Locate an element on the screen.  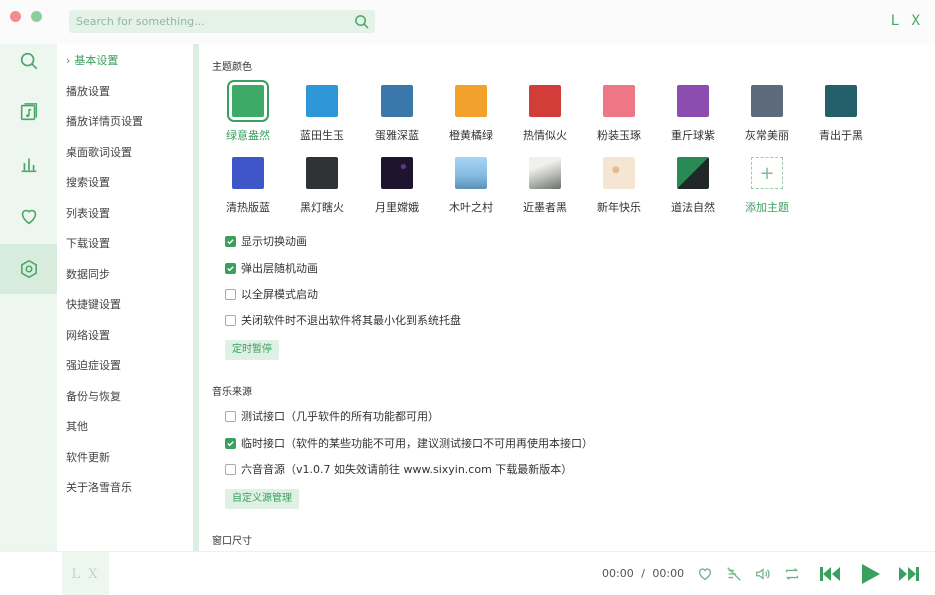
heart-plus-icon is located at coordinates (705, 574).